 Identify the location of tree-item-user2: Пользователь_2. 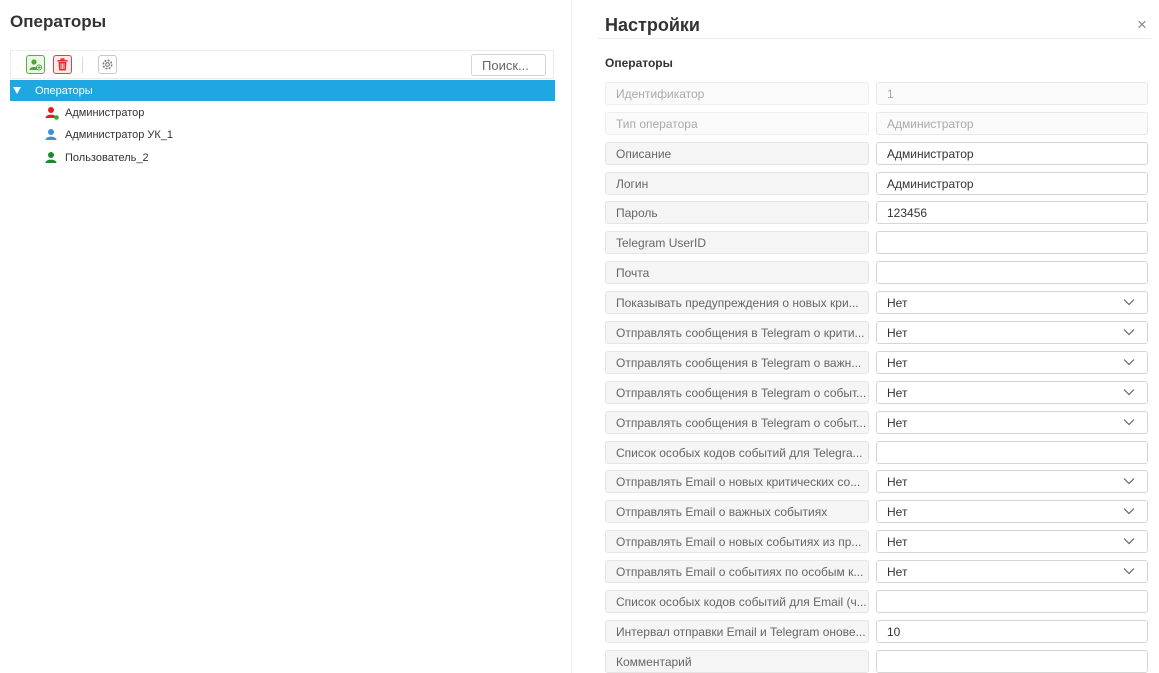
(97, 158).